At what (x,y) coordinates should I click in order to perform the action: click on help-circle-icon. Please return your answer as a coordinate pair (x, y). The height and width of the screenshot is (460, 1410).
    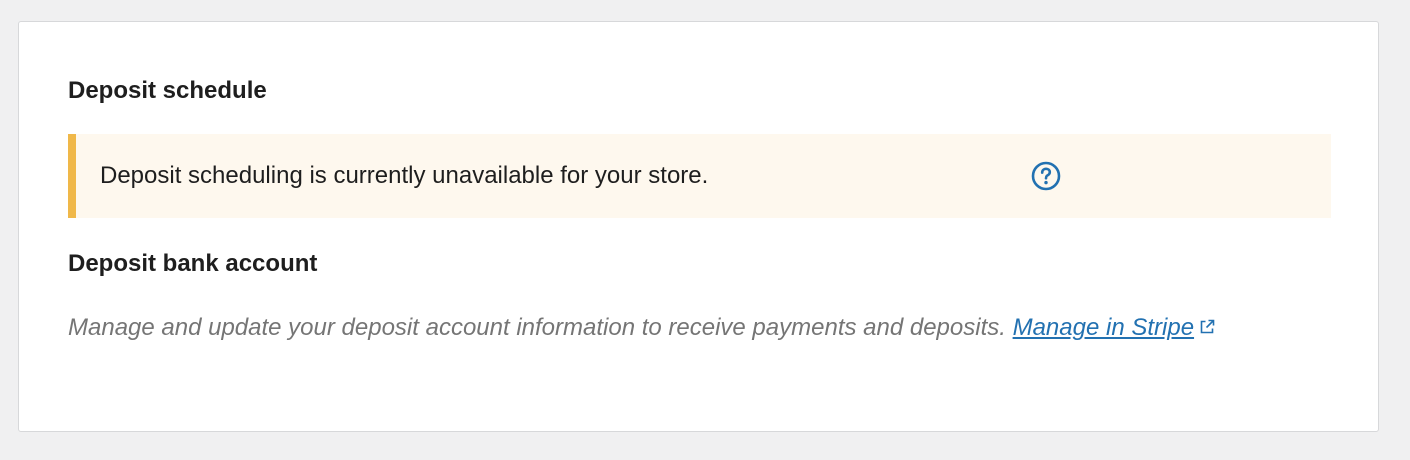
    Looking at the image, I should click on (1046, 176).